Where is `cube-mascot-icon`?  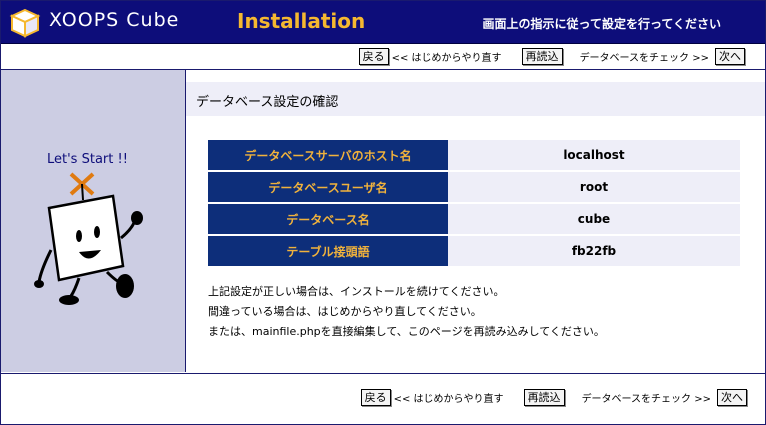
cube-mascot-icon is located at coordinates (88, 238).